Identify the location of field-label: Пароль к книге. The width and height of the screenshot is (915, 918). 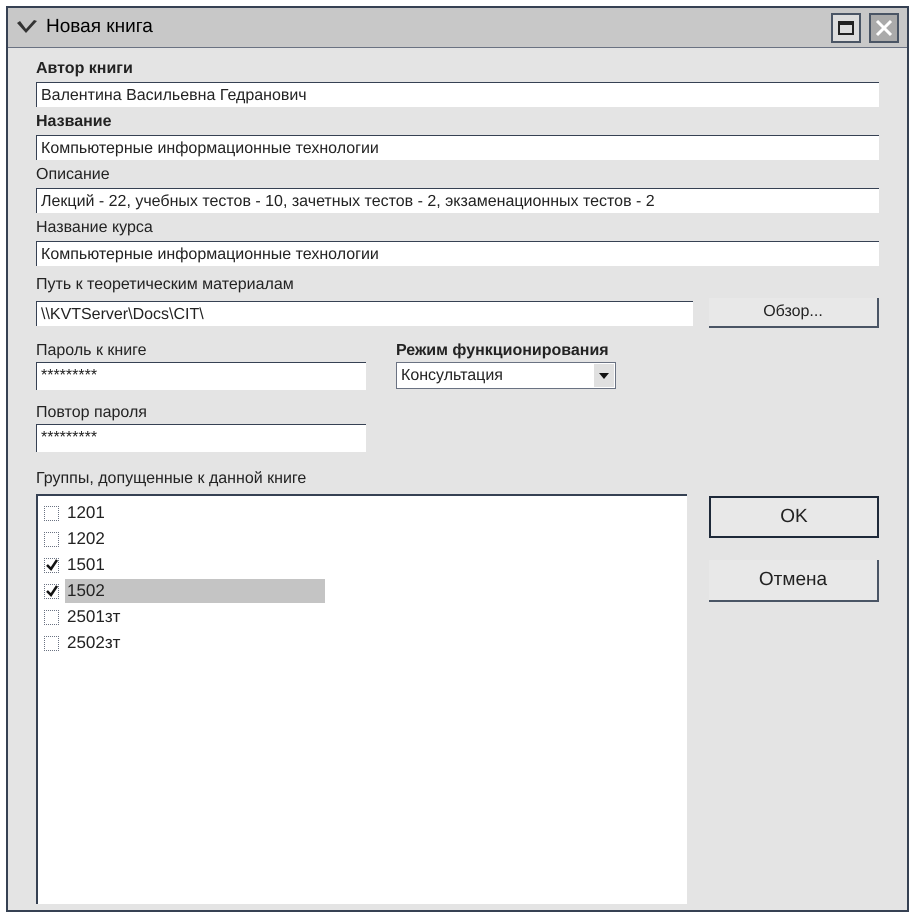
(92, 351).